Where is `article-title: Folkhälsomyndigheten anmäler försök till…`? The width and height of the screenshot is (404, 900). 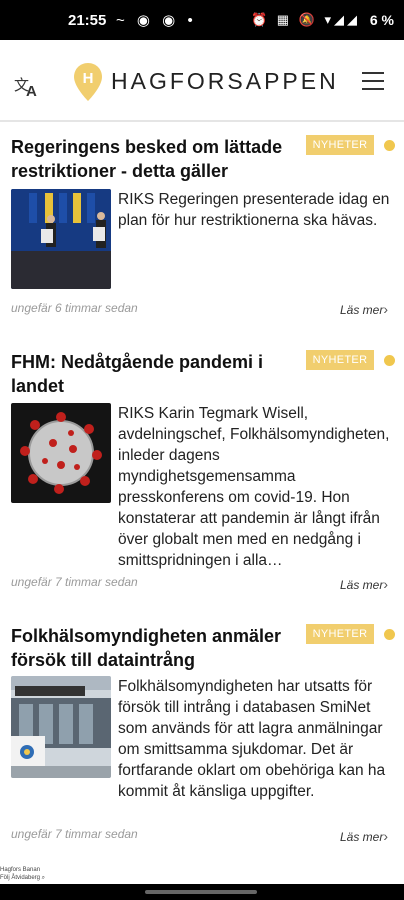 article-title: Folkhälsomyndigheten anmäler försök till… is located at coordinates (156, 648).